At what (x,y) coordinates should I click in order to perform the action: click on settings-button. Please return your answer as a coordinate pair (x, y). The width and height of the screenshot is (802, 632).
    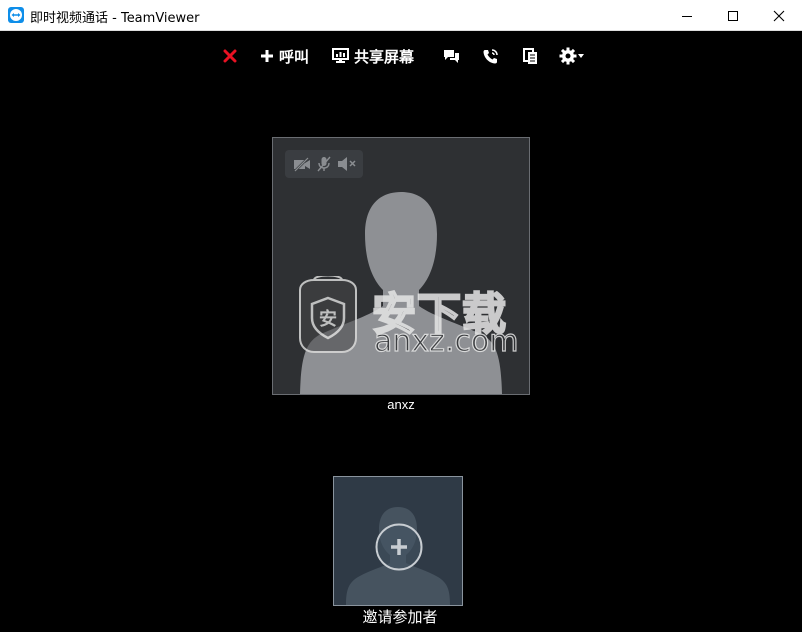
    Looking at the image, I should click on (571, 56).